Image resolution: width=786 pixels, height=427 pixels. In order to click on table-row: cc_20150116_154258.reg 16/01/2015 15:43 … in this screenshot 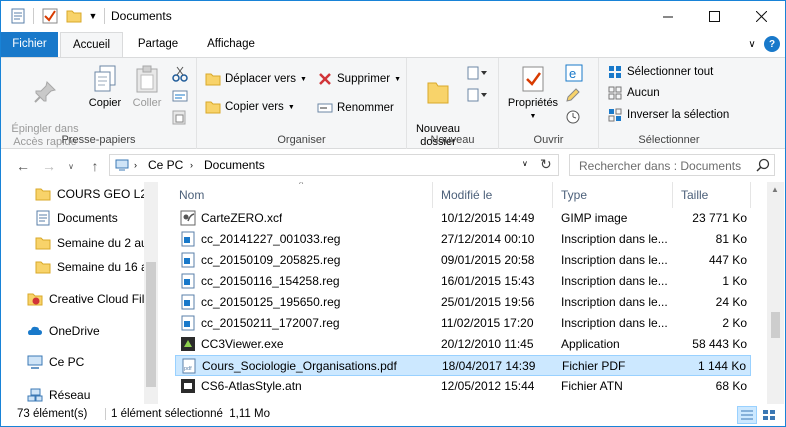, I will do `click(463, 281)`.